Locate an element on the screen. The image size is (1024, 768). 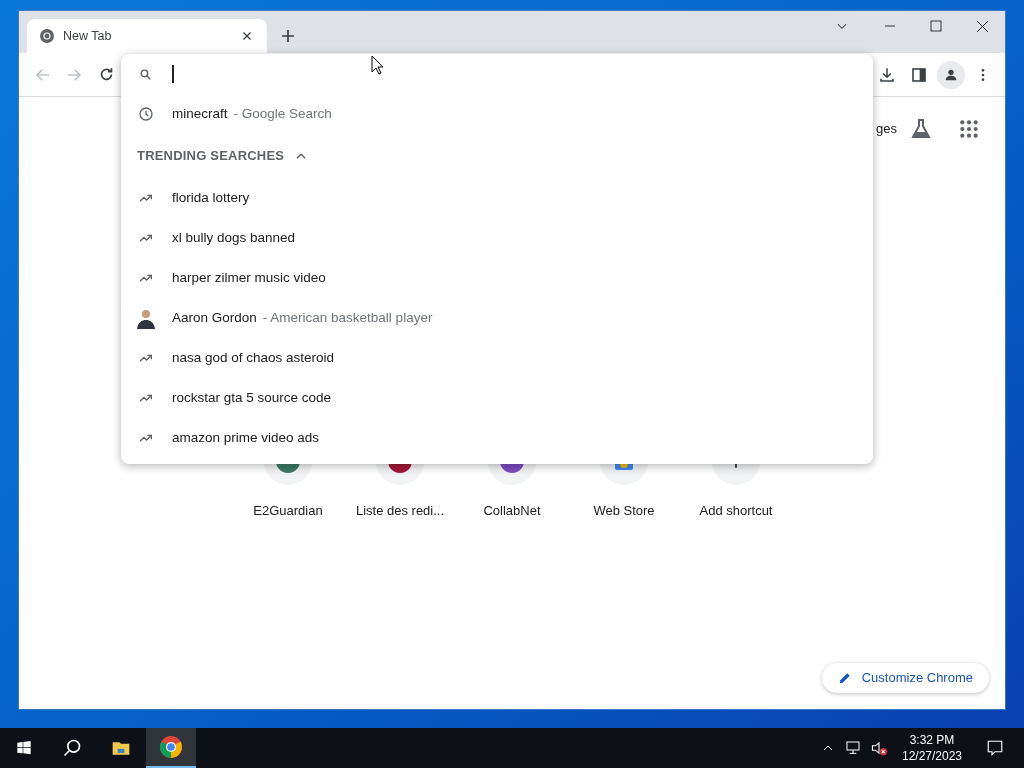
person-thumbnail is located at coordinates (146, 318).